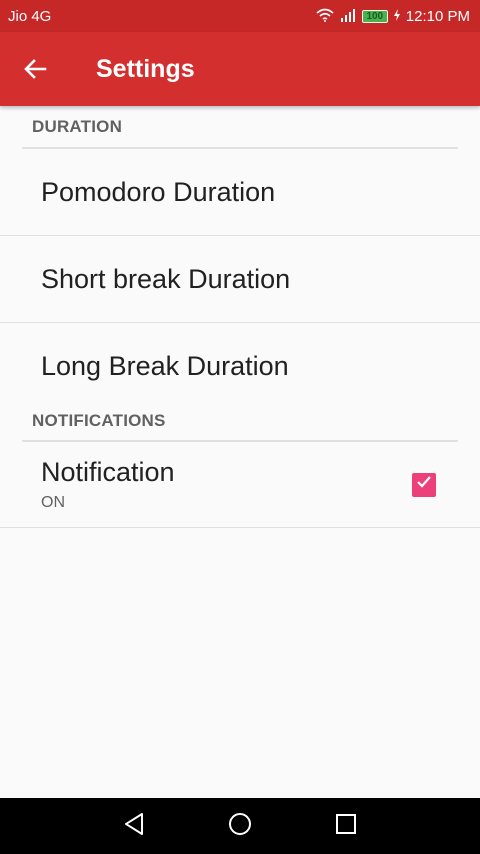 The width and height of the screenshot is (480, 854). I want to click on page-title: Settings, so click(145, 68).